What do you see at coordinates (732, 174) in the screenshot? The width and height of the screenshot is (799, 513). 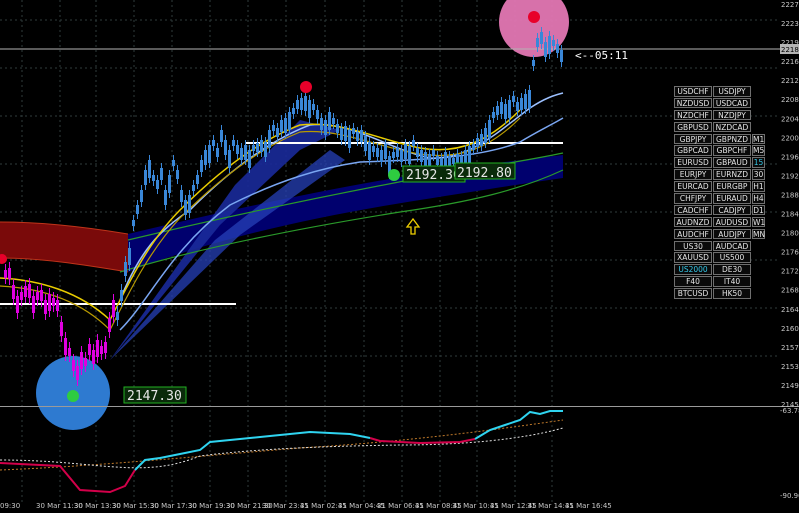 I see `symbol-button-eurnzd: EURNZD` at bounding box center [732, 174].